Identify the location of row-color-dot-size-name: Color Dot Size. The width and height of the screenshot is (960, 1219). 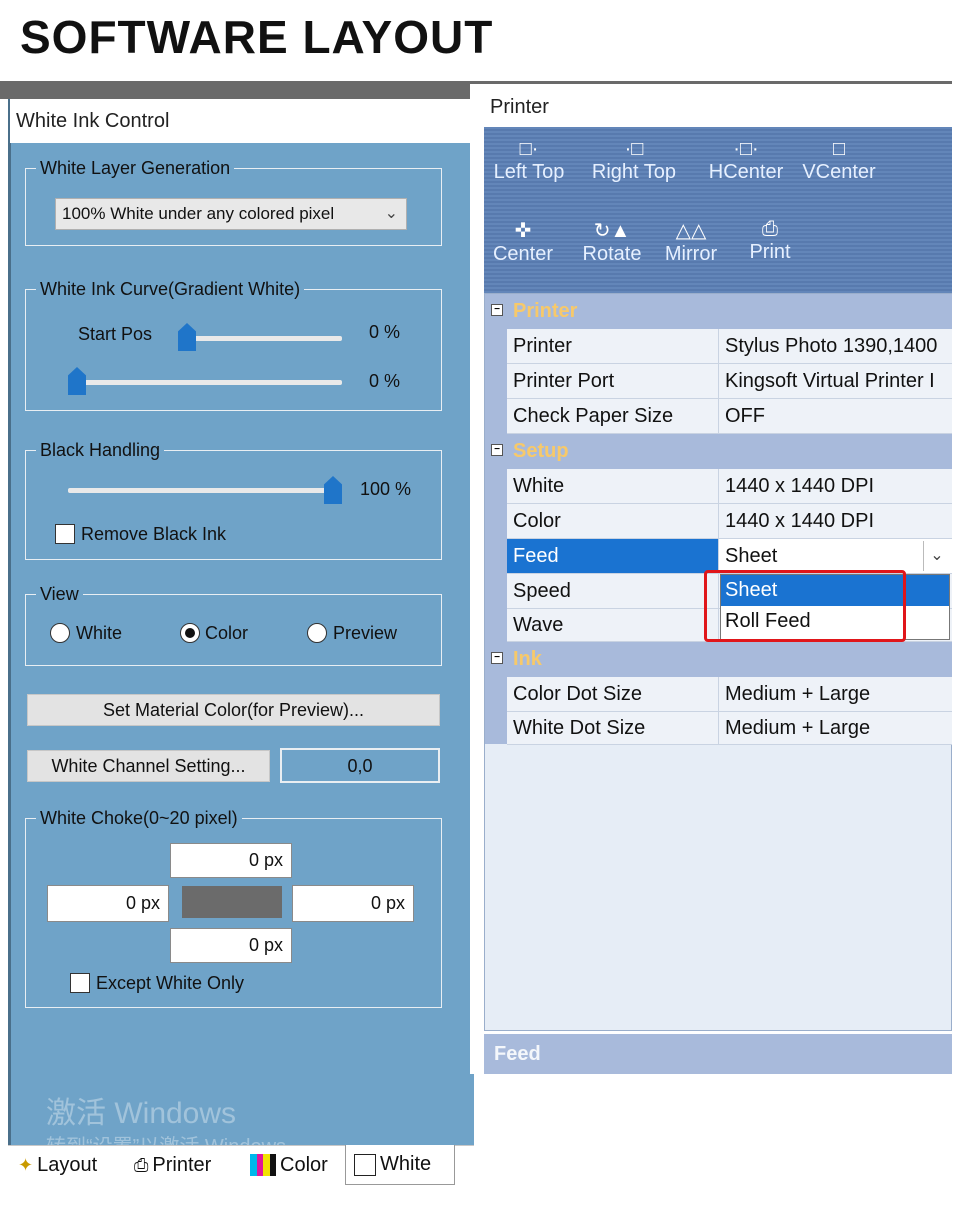
(613, 694).